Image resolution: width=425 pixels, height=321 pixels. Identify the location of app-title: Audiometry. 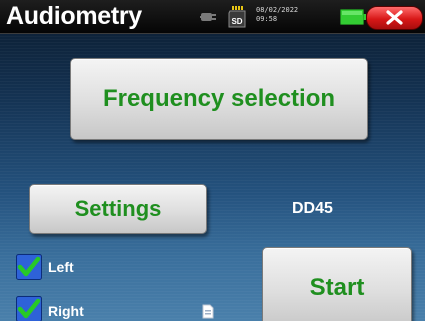
(74, 16).